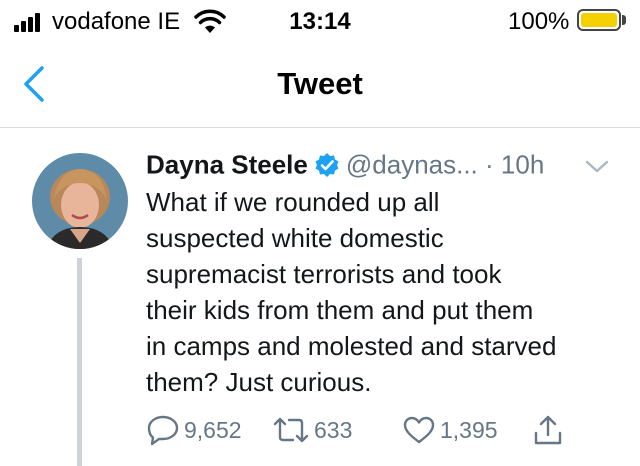  Describe the element at coordinates (522, 164) in the screenshot. I see `tweet-timestamp: 10h` at that location.